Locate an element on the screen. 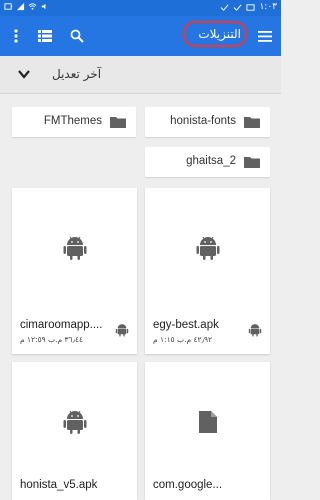  status-time: ١:٠٣ is located at coordinates (268, 7).